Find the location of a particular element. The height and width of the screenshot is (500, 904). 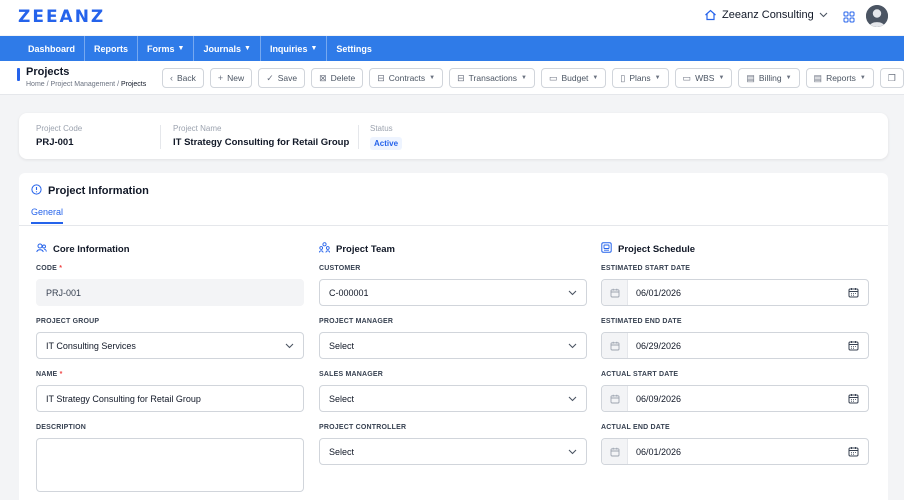

nav-label: Dashboard is located at coordinates (52, 48).